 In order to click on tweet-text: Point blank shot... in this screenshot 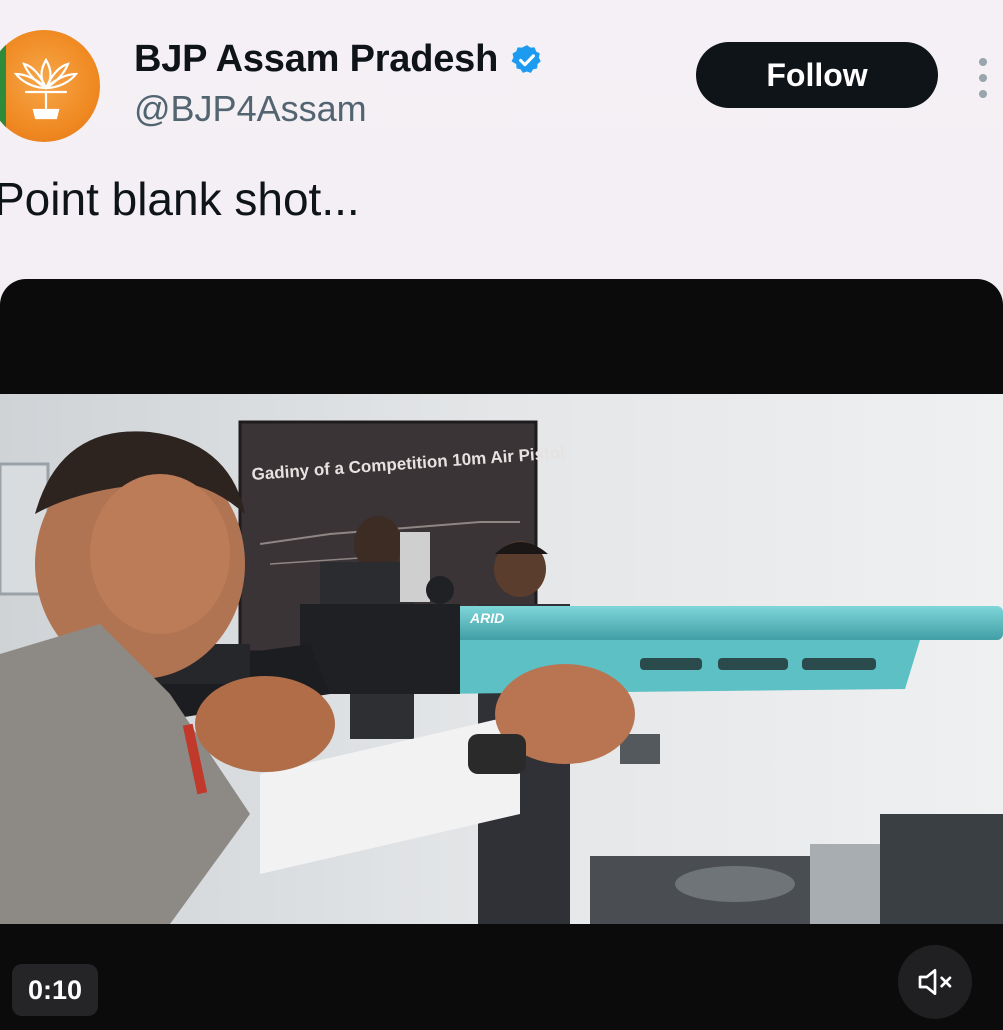, I will do `click(180, 199)`.